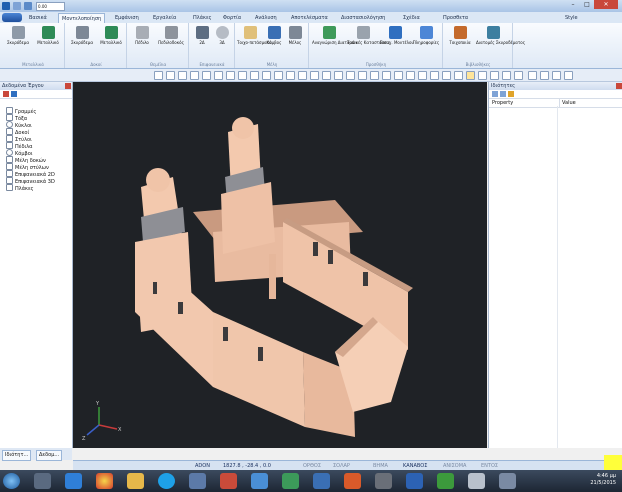 The height and width of the screenshot is (492, 622). Describe the element at coordinates (222, 35) in the screenshot. I see `surface-3d-button: 3Δ` at that location.